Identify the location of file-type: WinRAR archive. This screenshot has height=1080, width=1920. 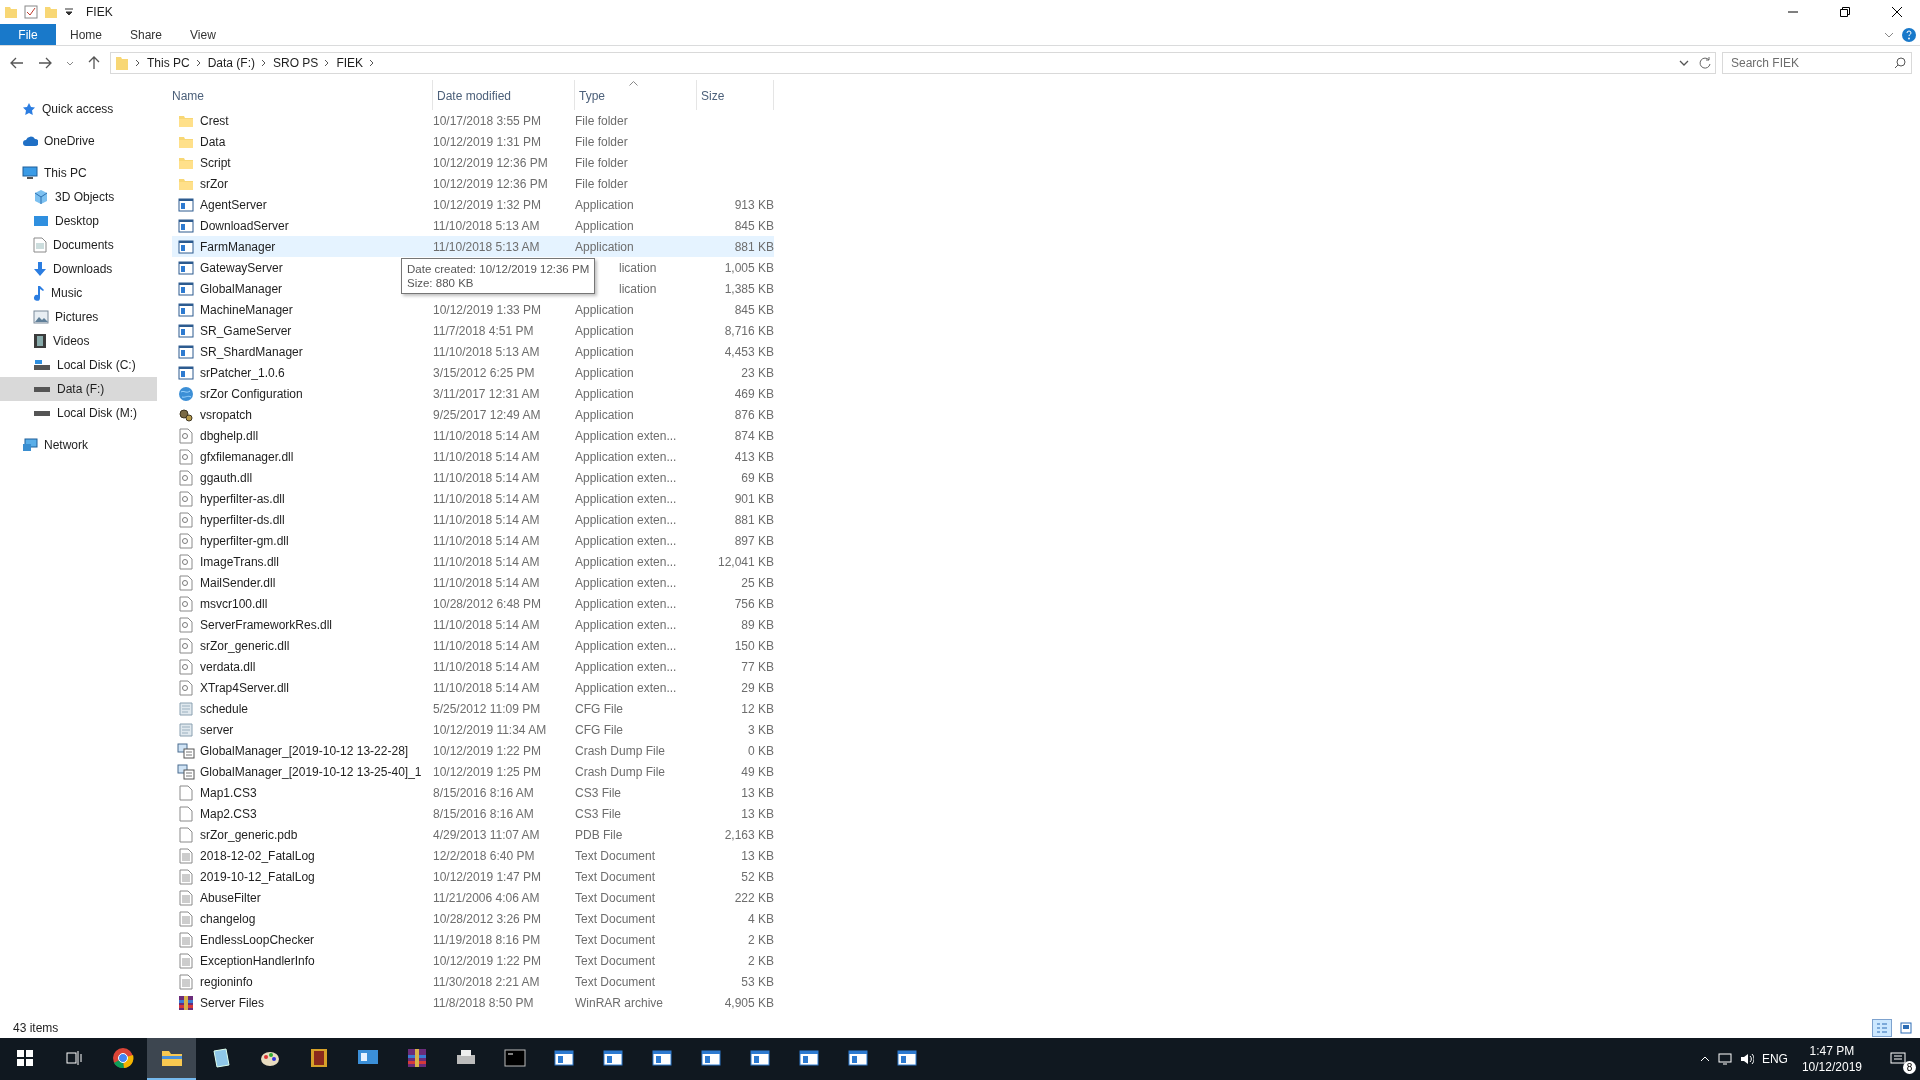
(619, 1002).